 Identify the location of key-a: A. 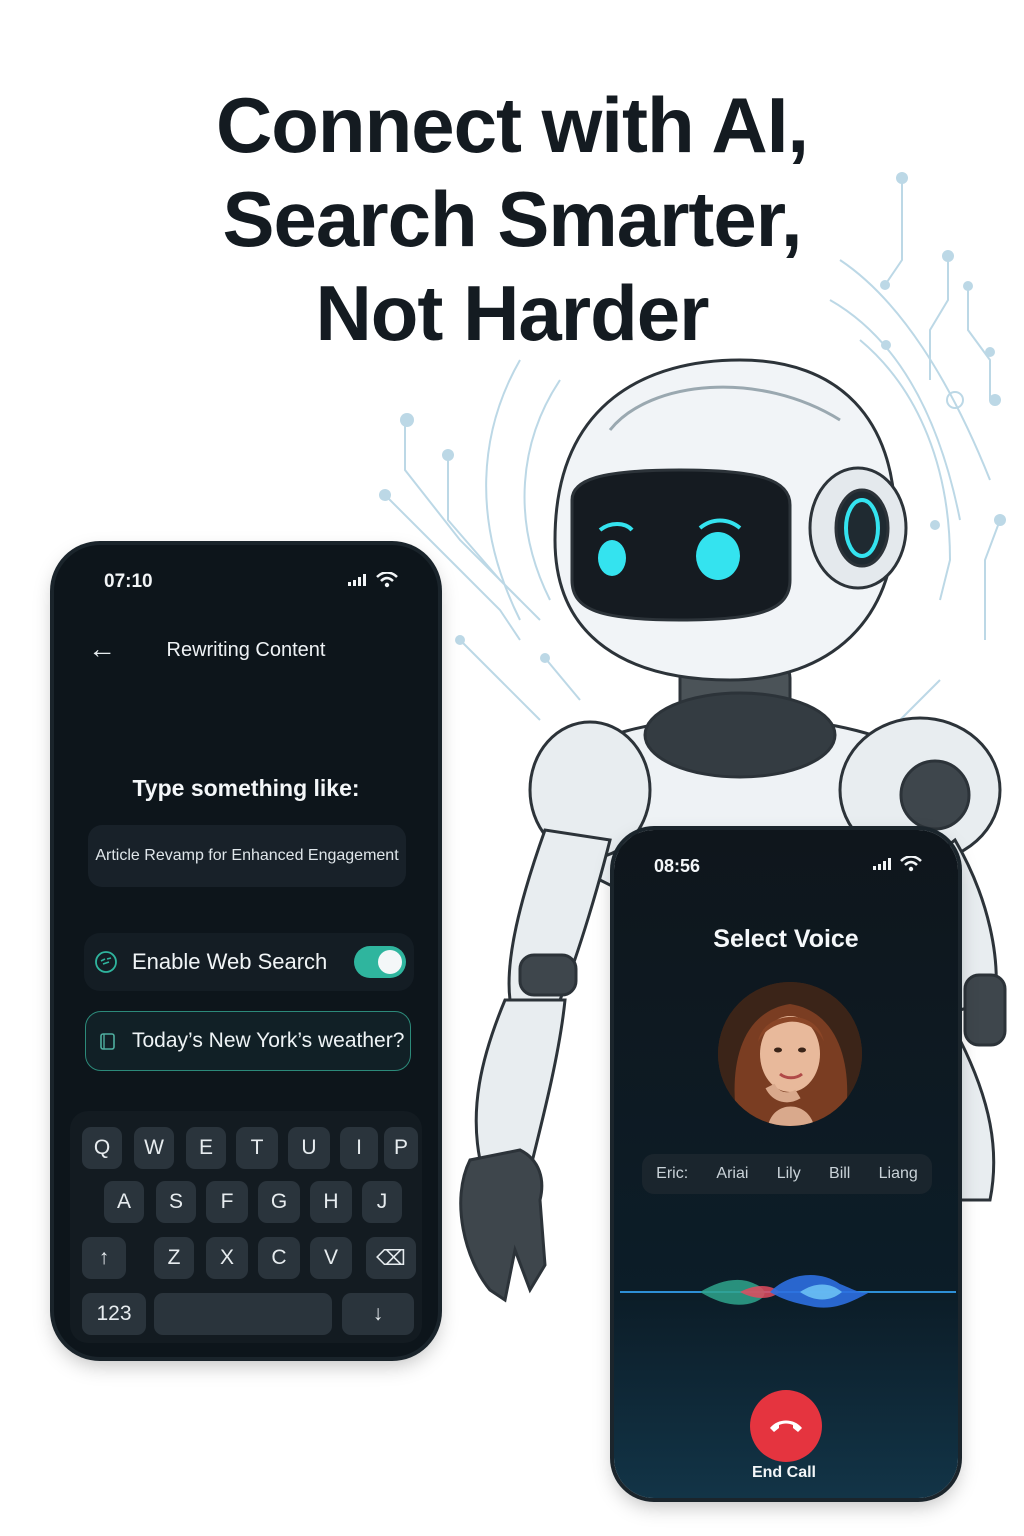
(124, 1202).